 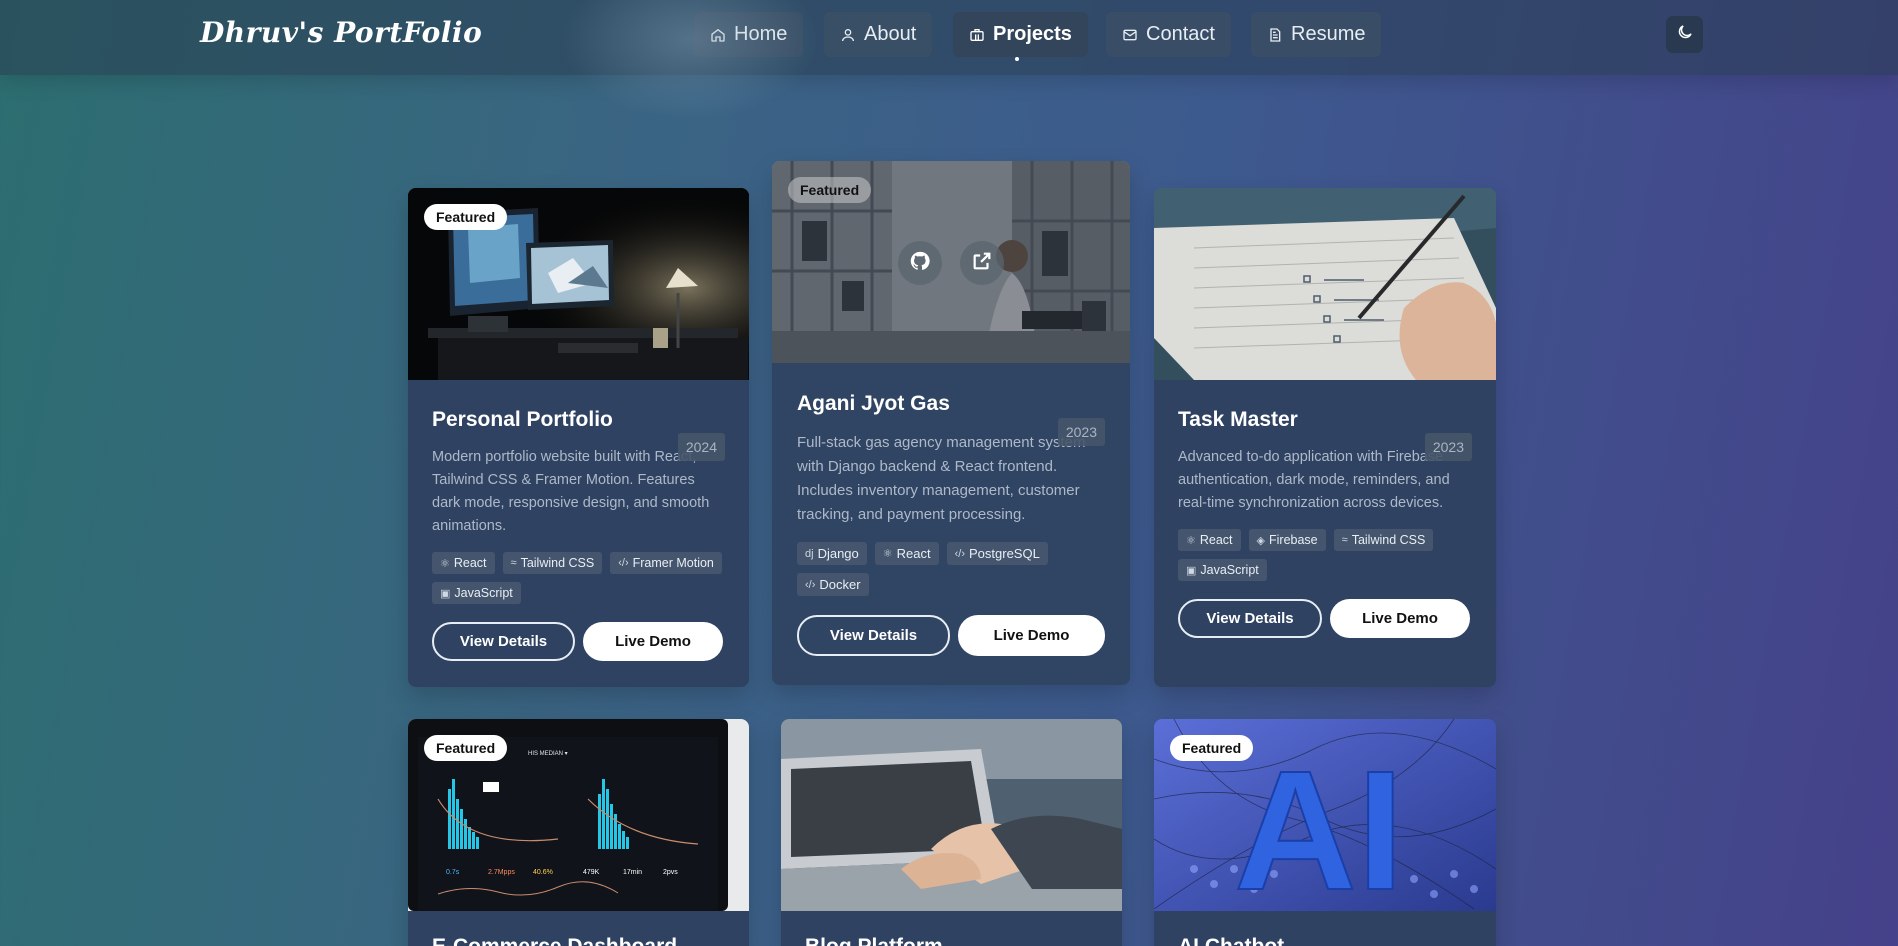 I want to click on github-link-button, so click(x=920, y=263).